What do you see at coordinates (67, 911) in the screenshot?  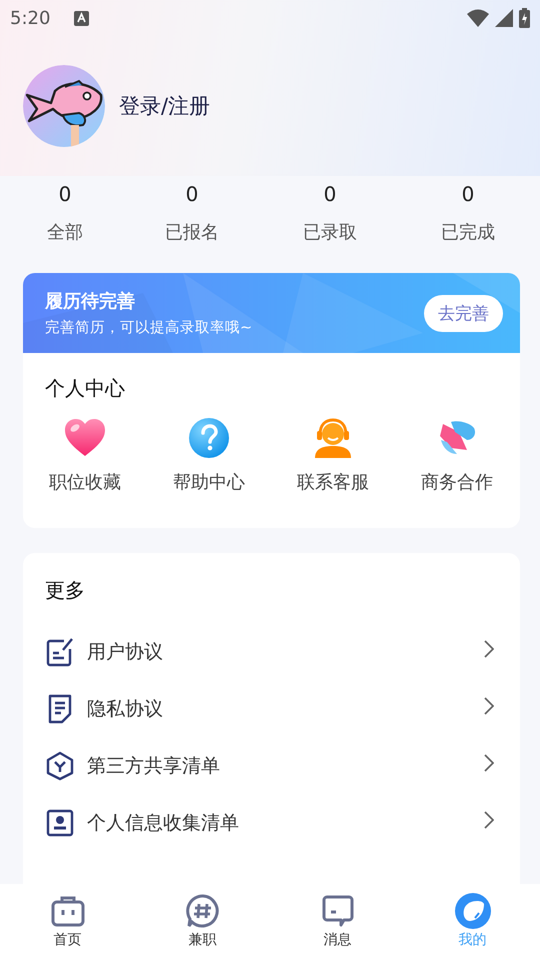 I see `briefcase-icon` at bounding box center [67, 911].